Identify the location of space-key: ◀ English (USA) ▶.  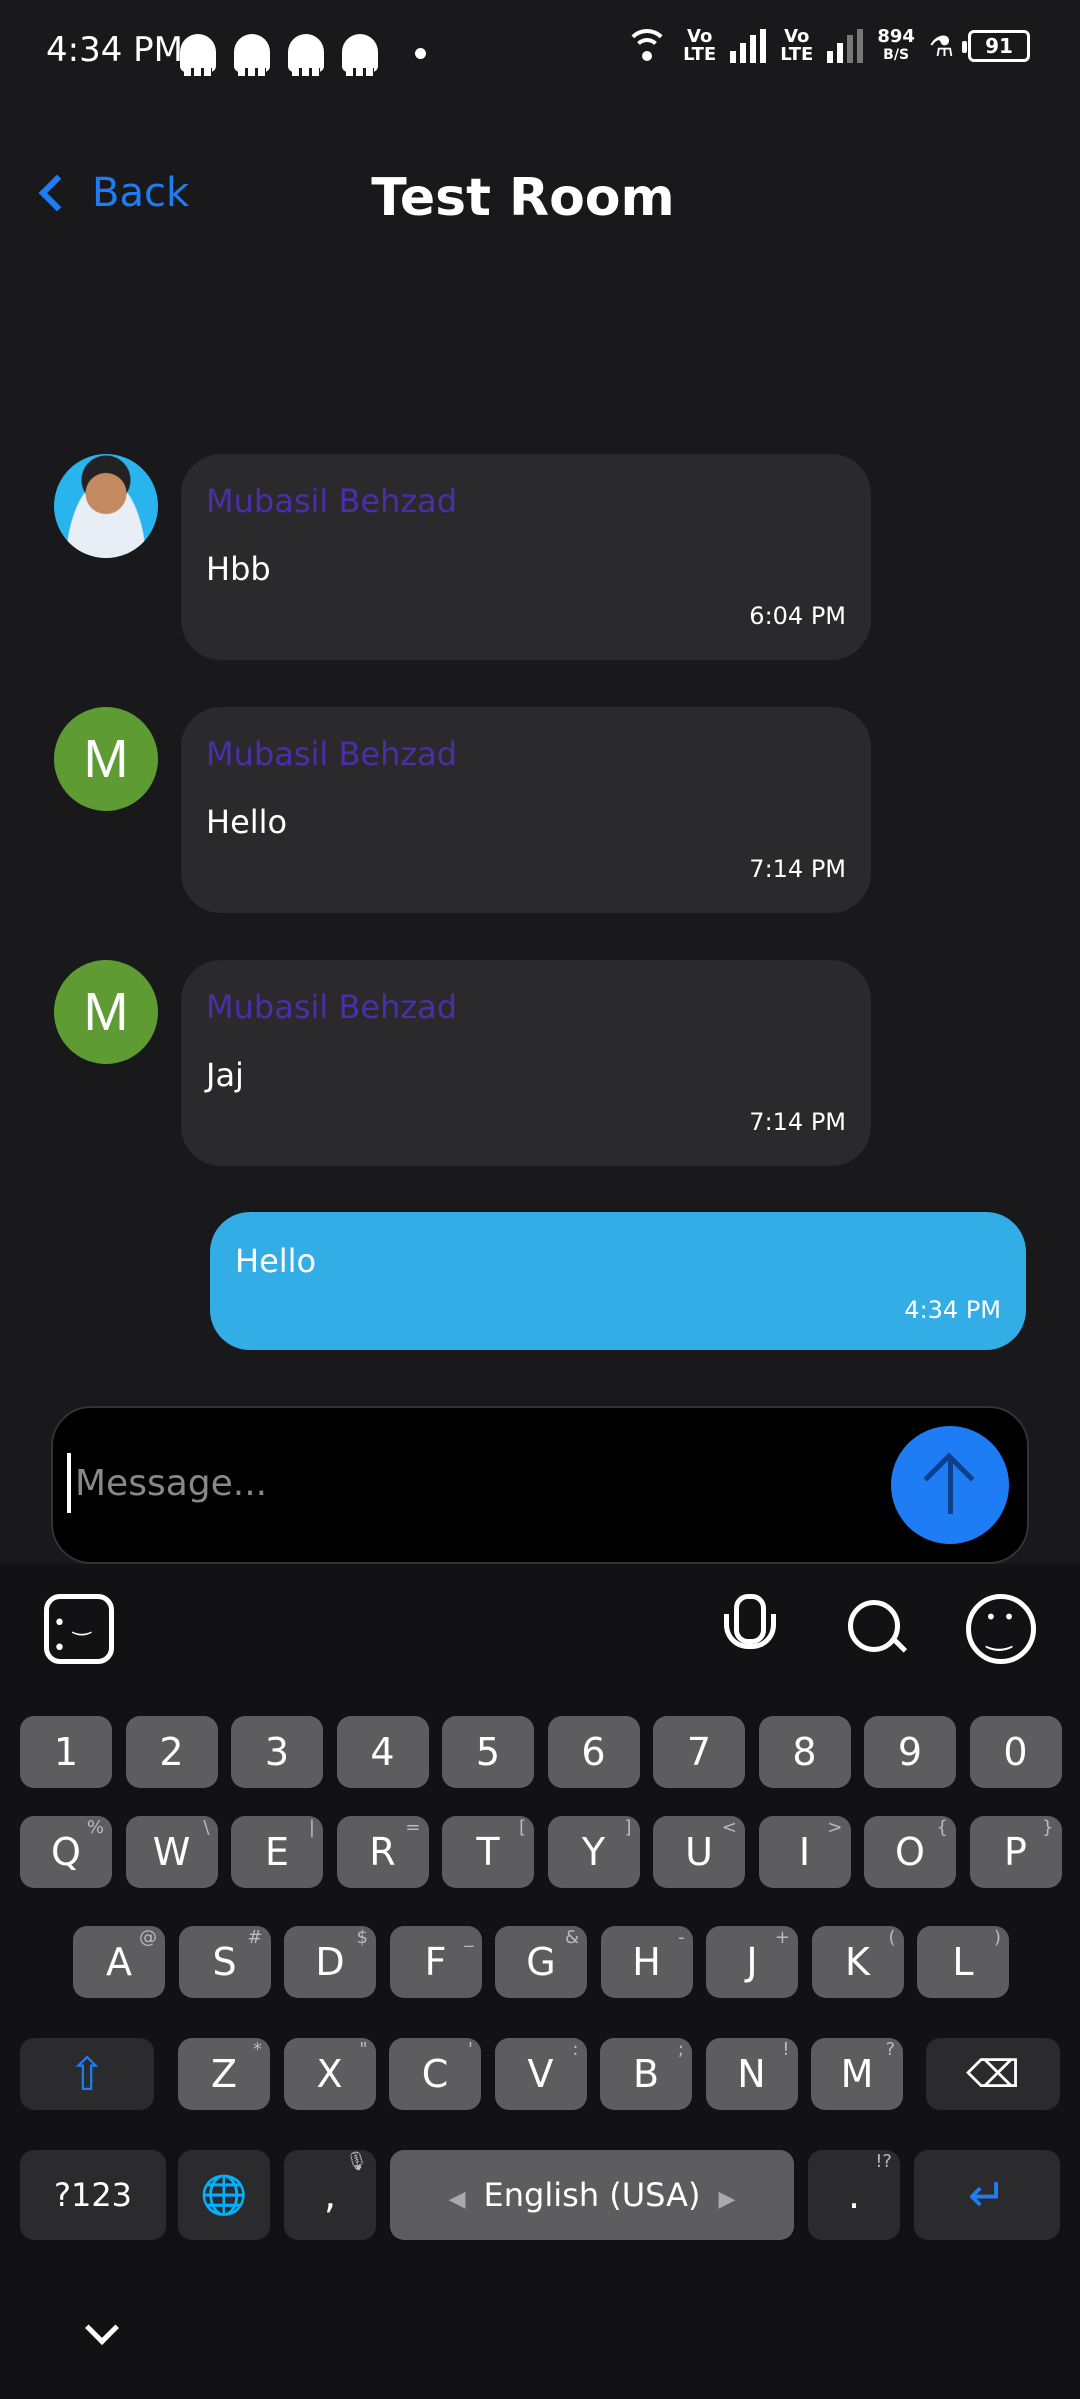
(592, 2195).